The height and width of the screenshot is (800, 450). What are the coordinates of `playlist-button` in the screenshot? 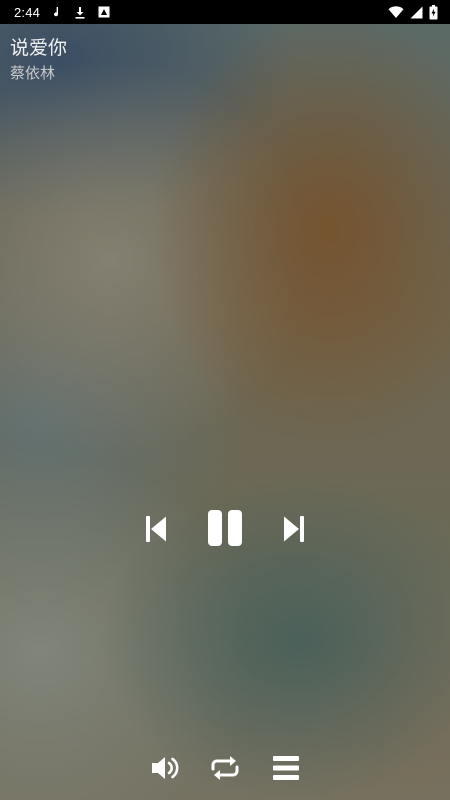 It's located at (286, 770).